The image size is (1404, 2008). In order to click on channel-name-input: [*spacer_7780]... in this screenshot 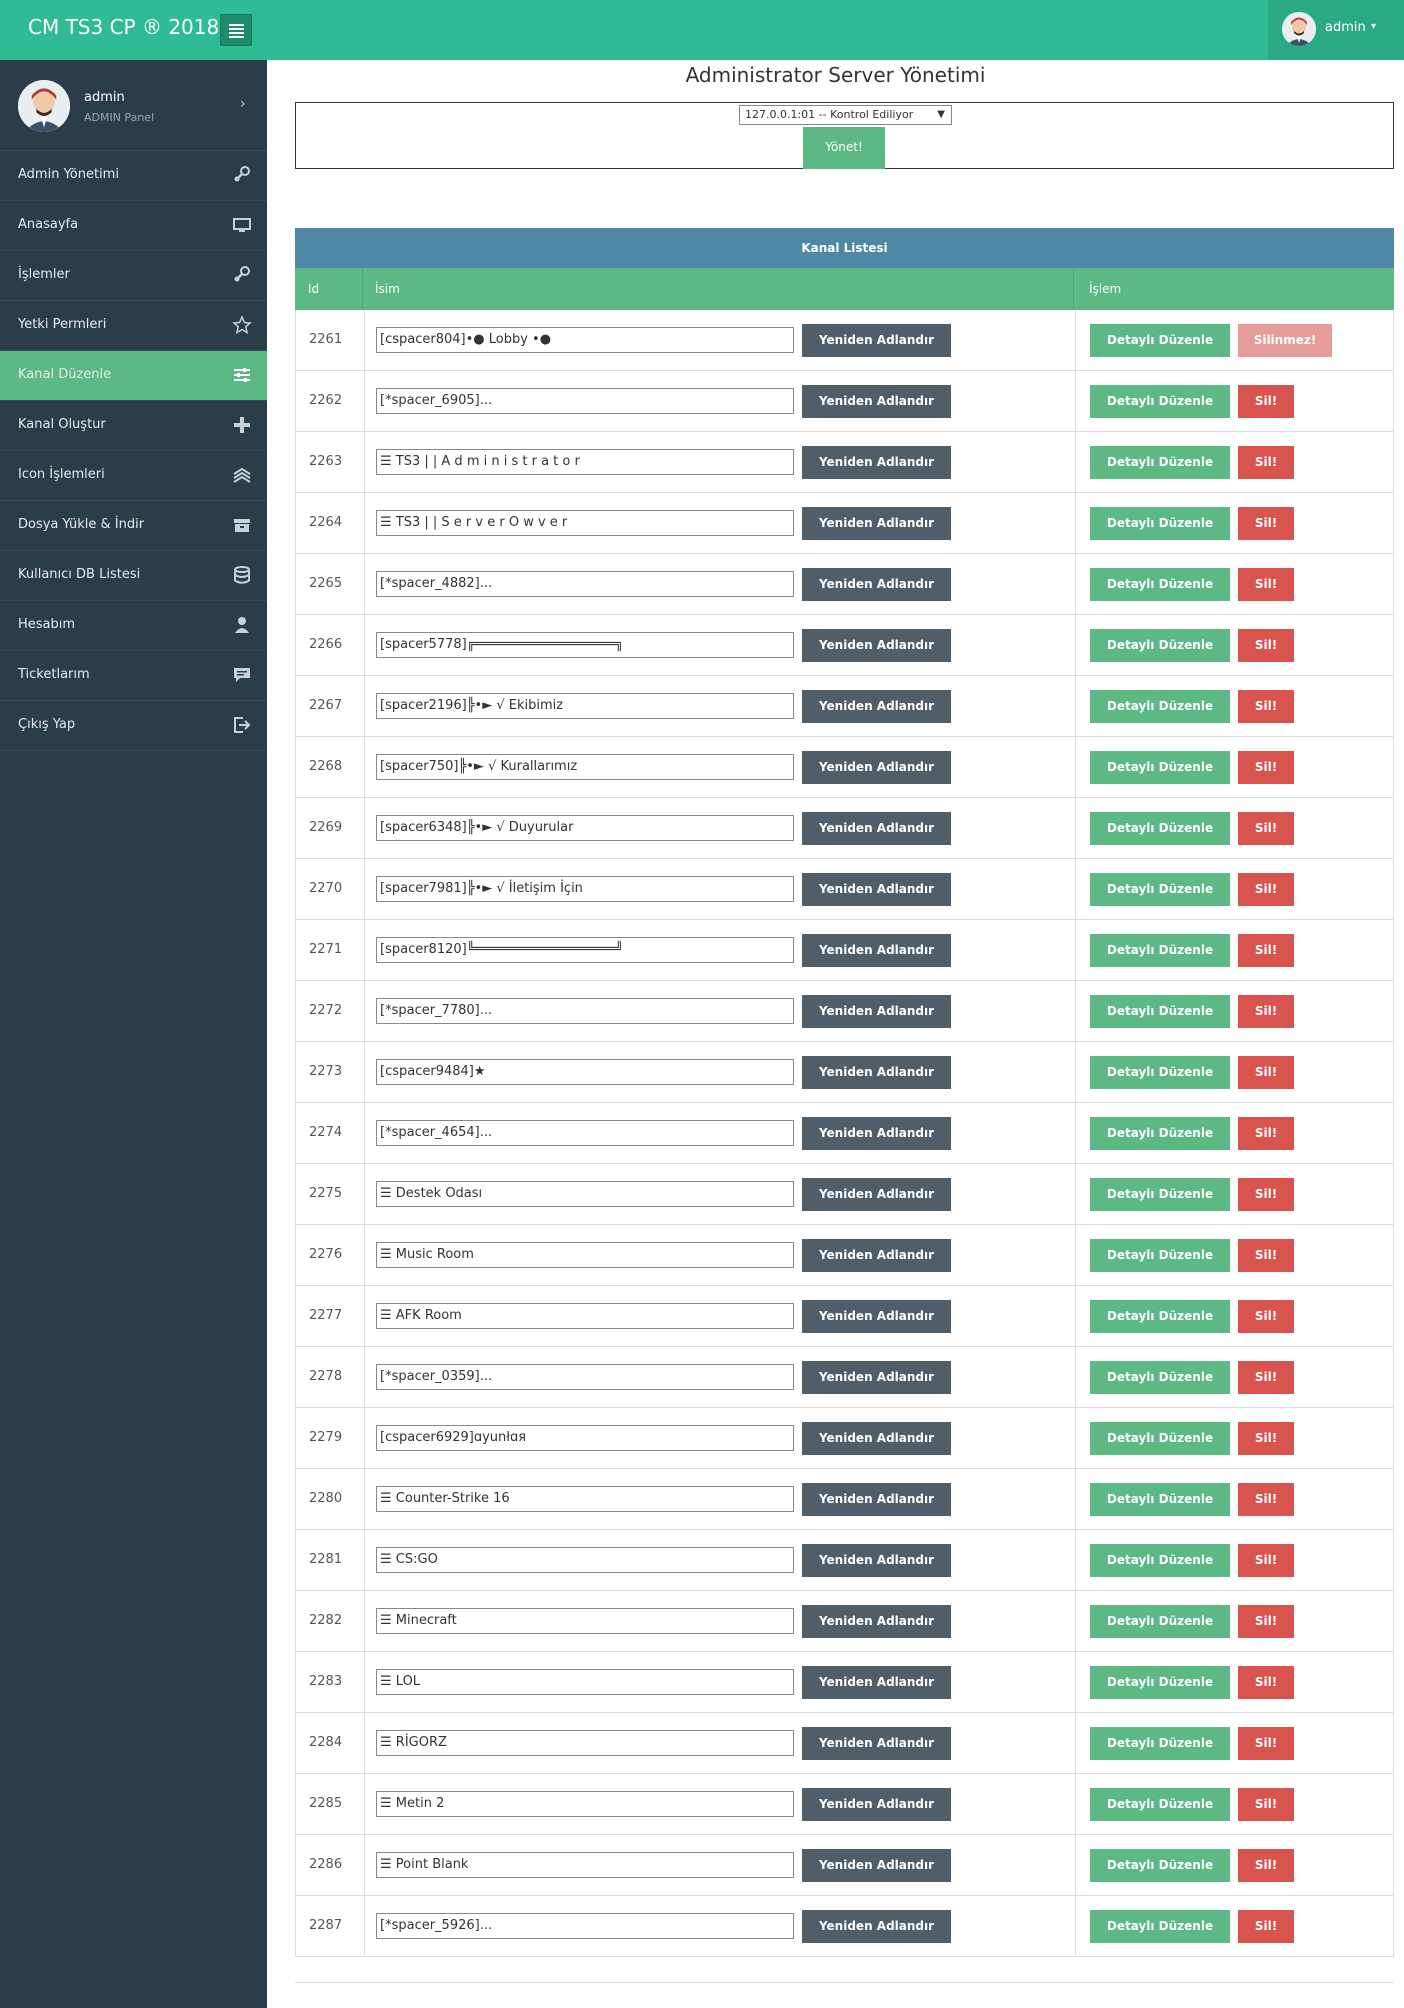, I will do `click(585, 1011)`.